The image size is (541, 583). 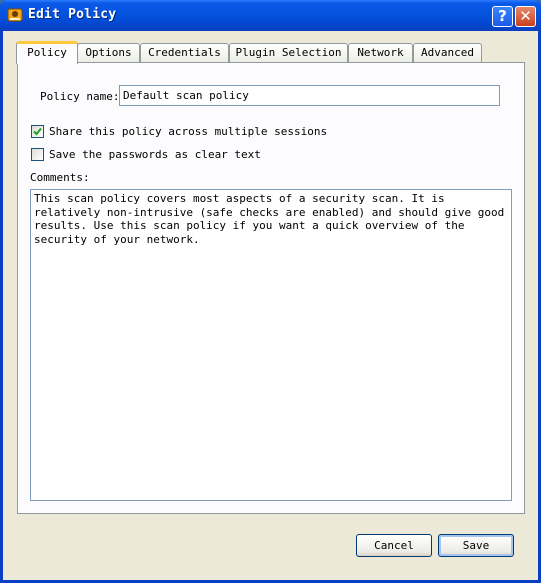 I want to click on help-icon: ?, so click(x=502, y=16).